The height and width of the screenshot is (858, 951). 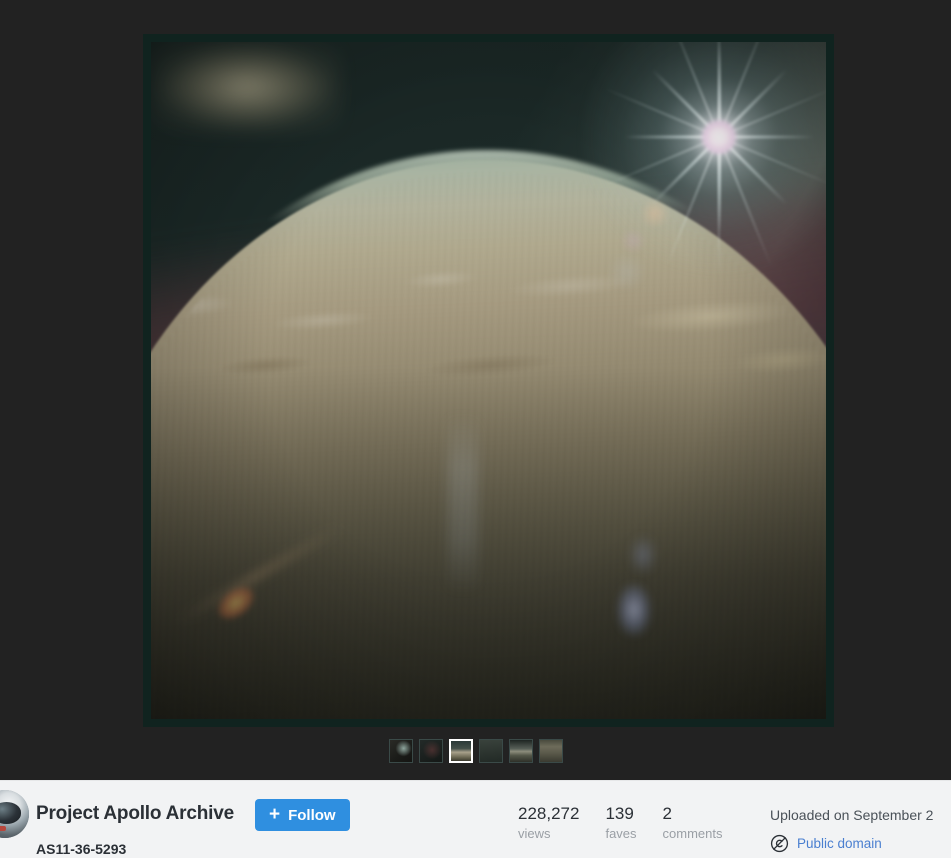 What do you see at coordinates (3, 828) in the screenshot?
I see `avatar-badge` at bounding box center [3, 828].